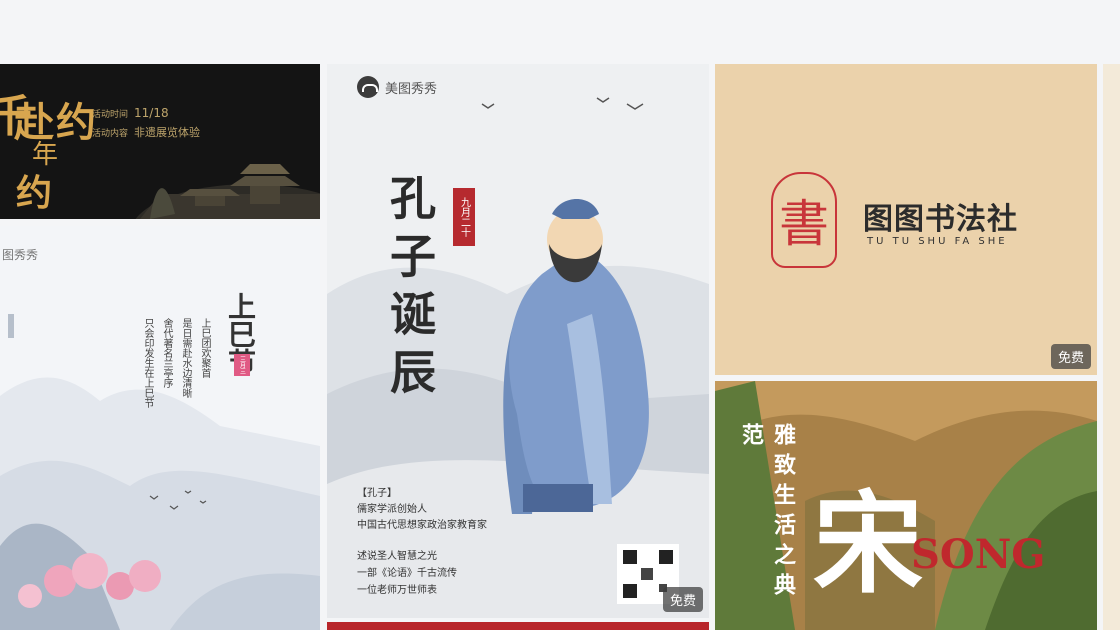 The height and width of the screenshot is (630, 1120). I want to click on calligraphy-seal: 書, so click(804, 220).